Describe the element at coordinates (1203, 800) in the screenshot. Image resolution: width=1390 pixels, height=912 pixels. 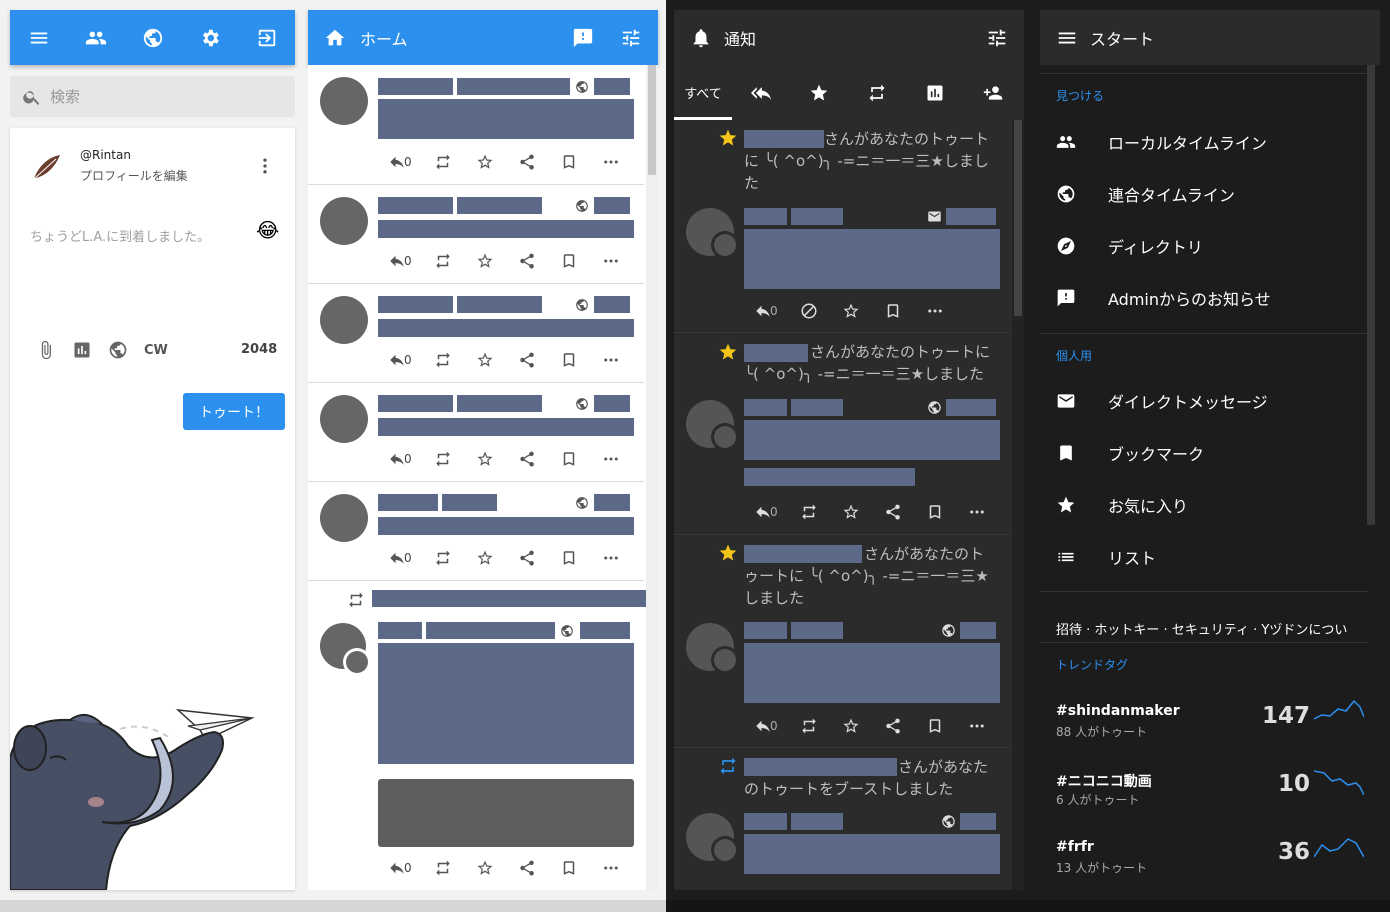
I see `trend-item: #ニコニコ動画 6 人がトゥート 10` at that location.